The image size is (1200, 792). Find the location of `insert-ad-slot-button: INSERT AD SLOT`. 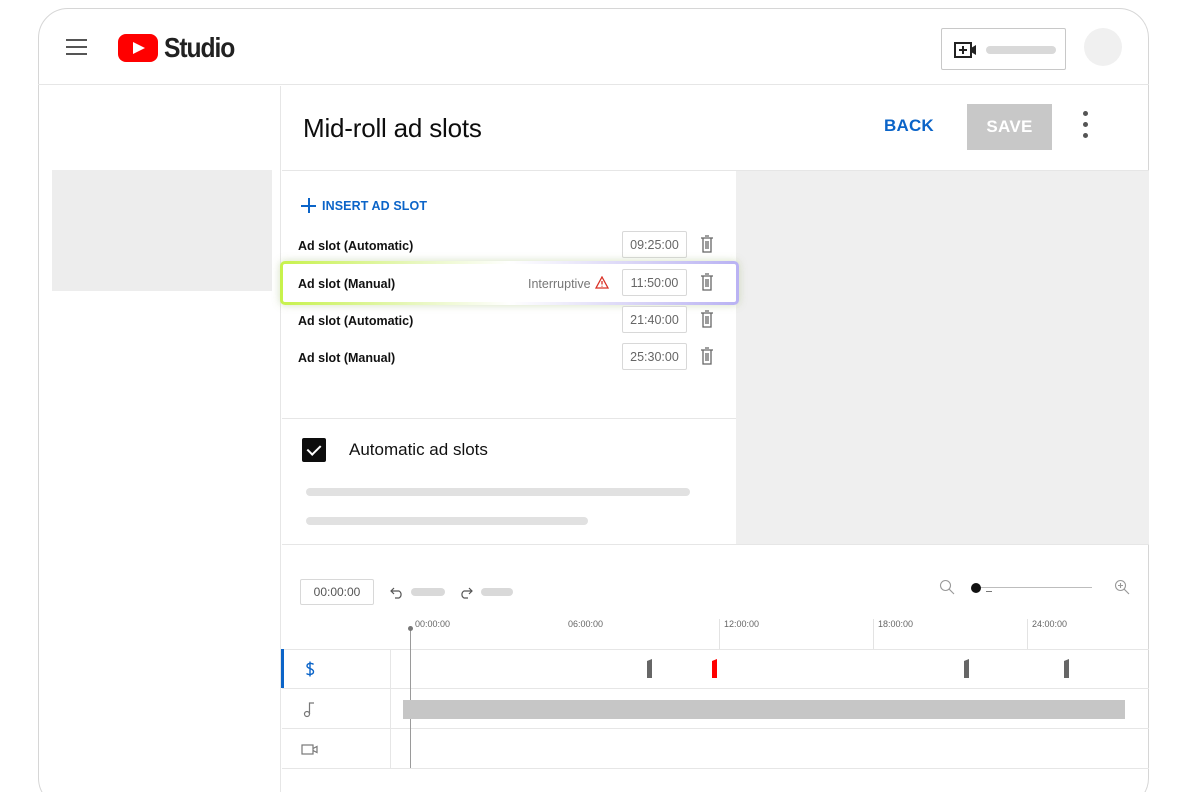

insert-ad-slot-button: INSERT AD SLOT is located at coordinates (364, 205).